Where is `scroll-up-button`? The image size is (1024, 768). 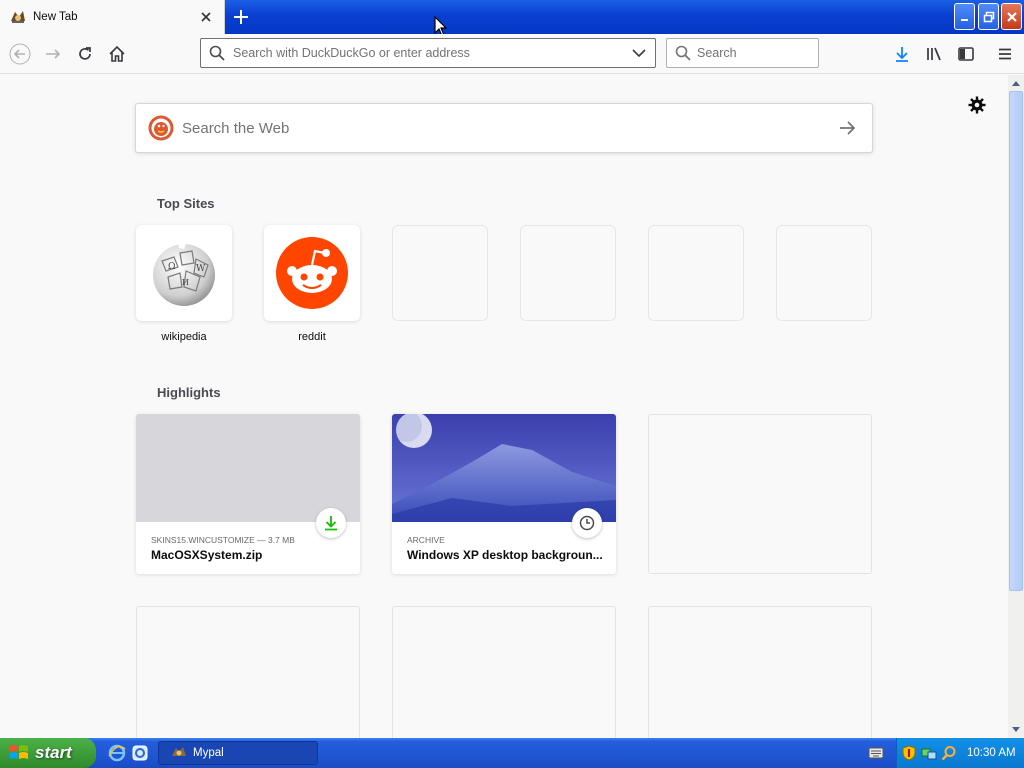 scroll-up-button is located at coordinates (1016, 83).